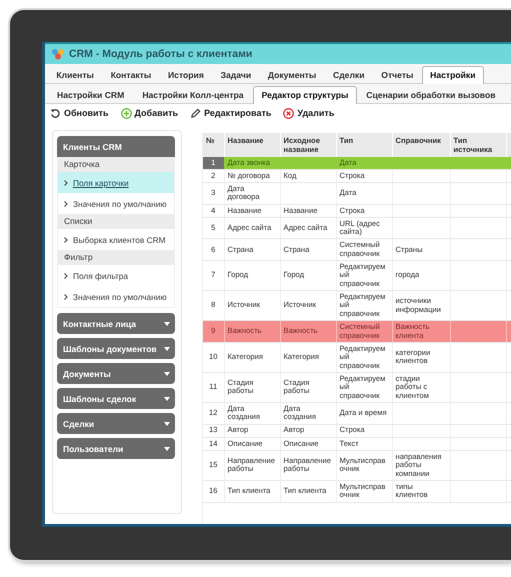 This screenshot has height=577, width=511. What do you see at coordinates (149, 113) in the screenshot?
I see `toolbar-button: Добавить` at bounding box center [149, 113].